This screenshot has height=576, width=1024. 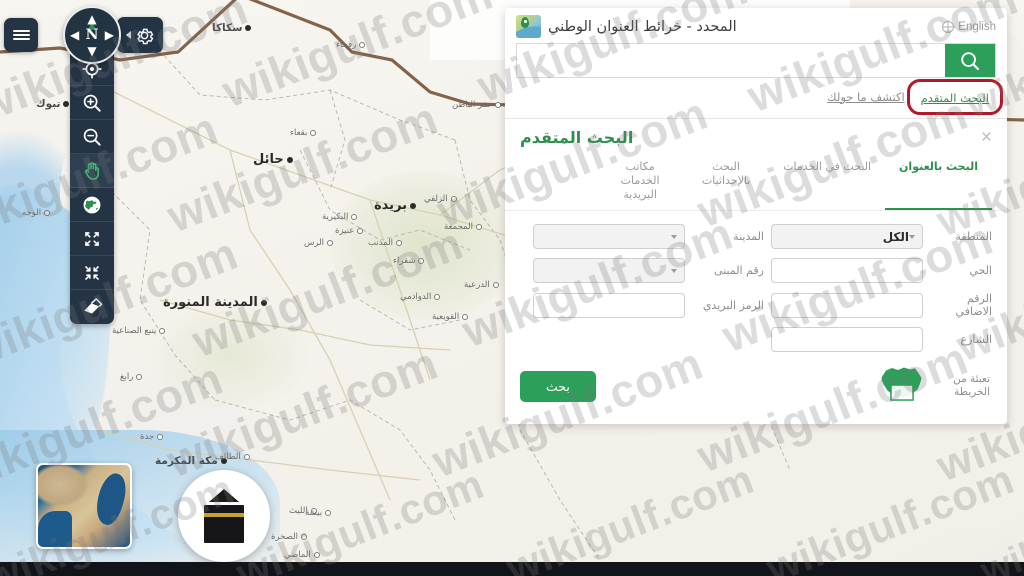 What do you see at coordinates (477, 285) in the screenshot?
I see `map-city-name: الدرعية` at bounding box center [477, 285].